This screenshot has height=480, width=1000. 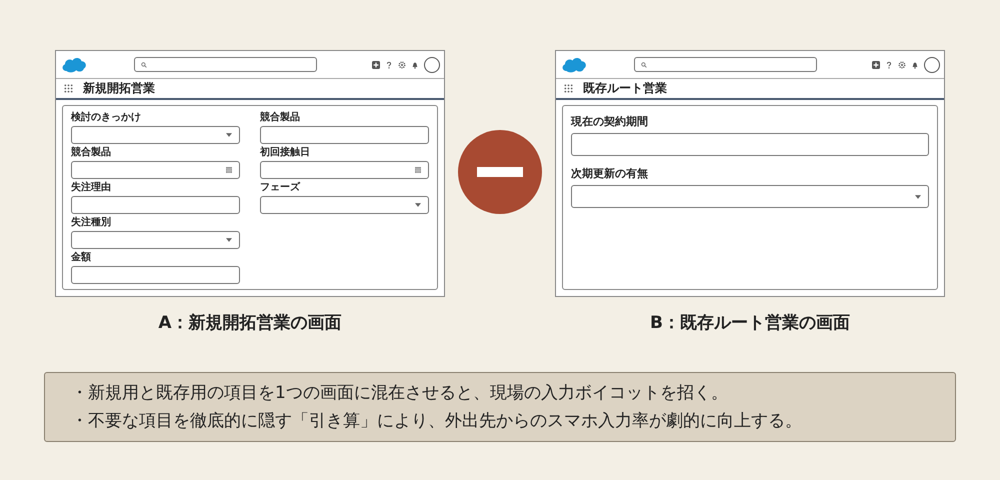 What do you see at coordinates (610, 174) in the screenshot?
I see `field-label: 次期更新の有無` at bounding box center [610, 174].